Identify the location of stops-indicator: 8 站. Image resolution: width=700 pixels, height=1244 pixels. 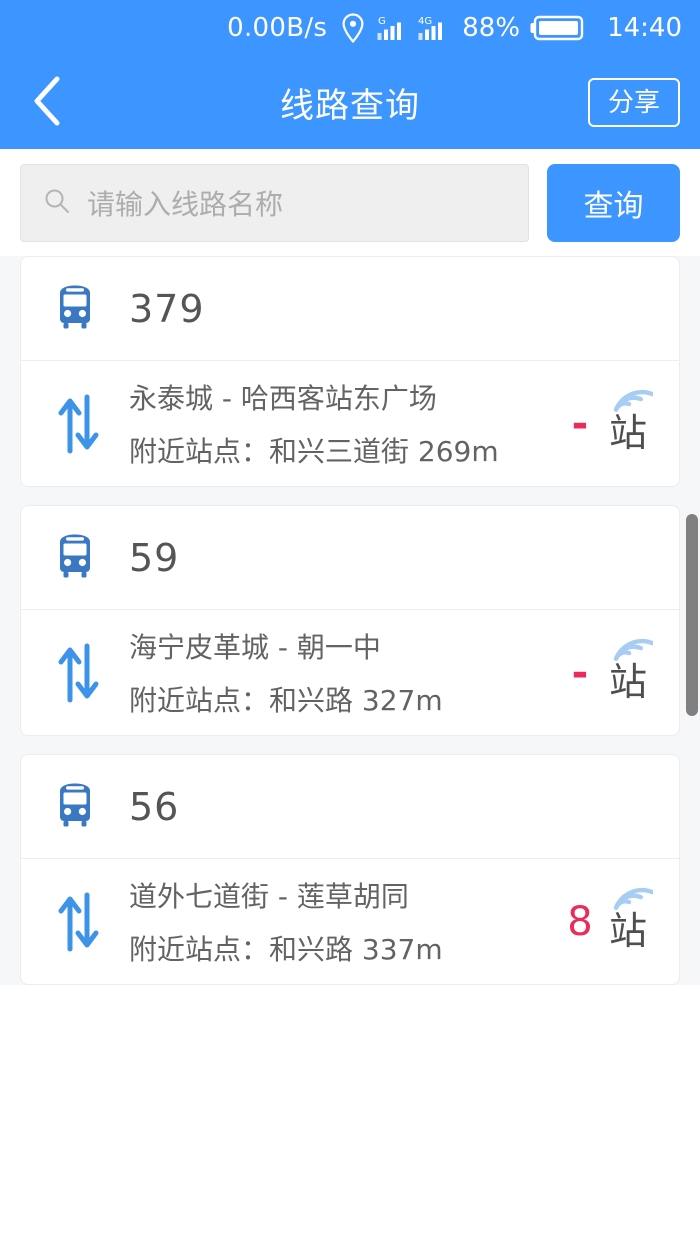
(610, 920).